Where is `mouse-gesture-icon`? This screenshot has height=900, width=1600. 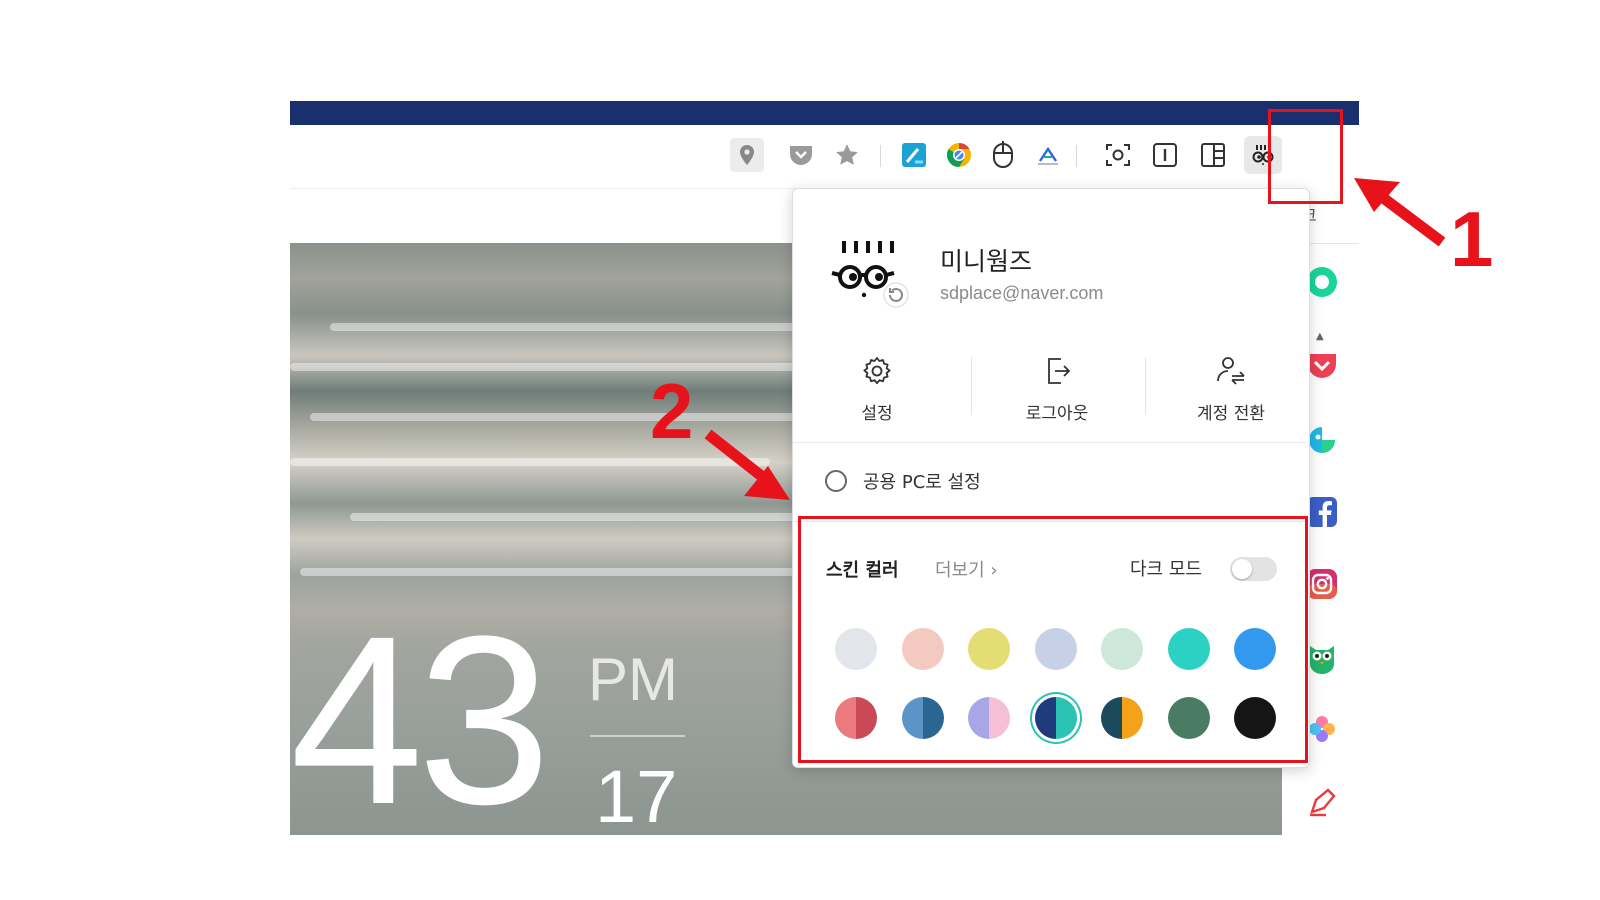 mouse-gesture-icon is located at coordinates (1003, 155).